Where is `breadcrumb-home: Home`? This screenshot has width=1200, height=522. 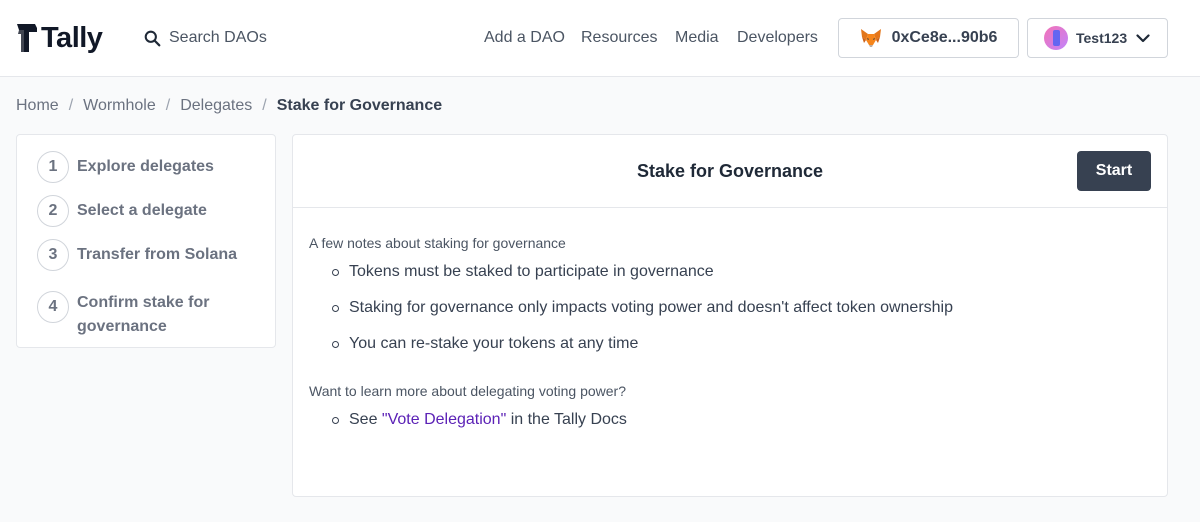 breadcrumb-home: Home is located at coordinates (37, 106).